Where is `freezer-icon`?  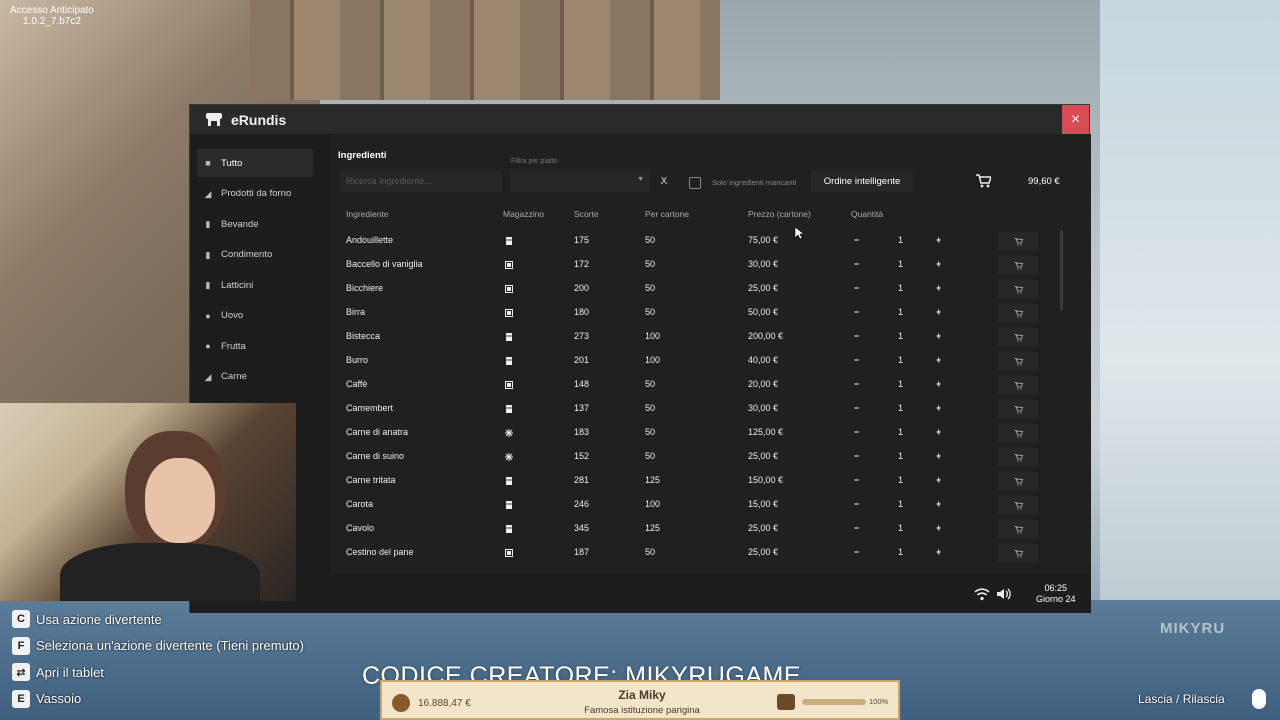
freezer-icon is located at coordinates (509, 457).